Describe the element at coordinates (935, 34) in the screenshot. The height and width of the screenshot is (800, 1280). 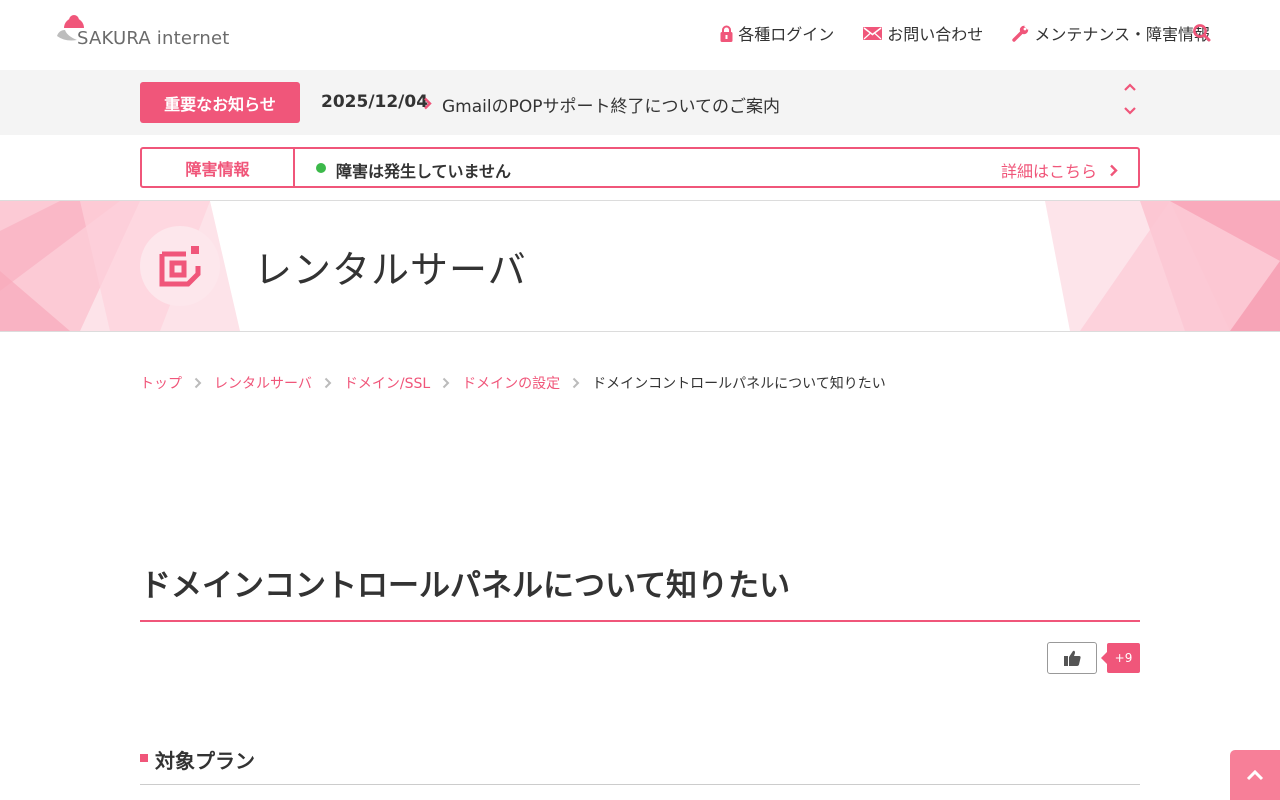
I see `nav-contact-label: お問い合わせ` at that location.